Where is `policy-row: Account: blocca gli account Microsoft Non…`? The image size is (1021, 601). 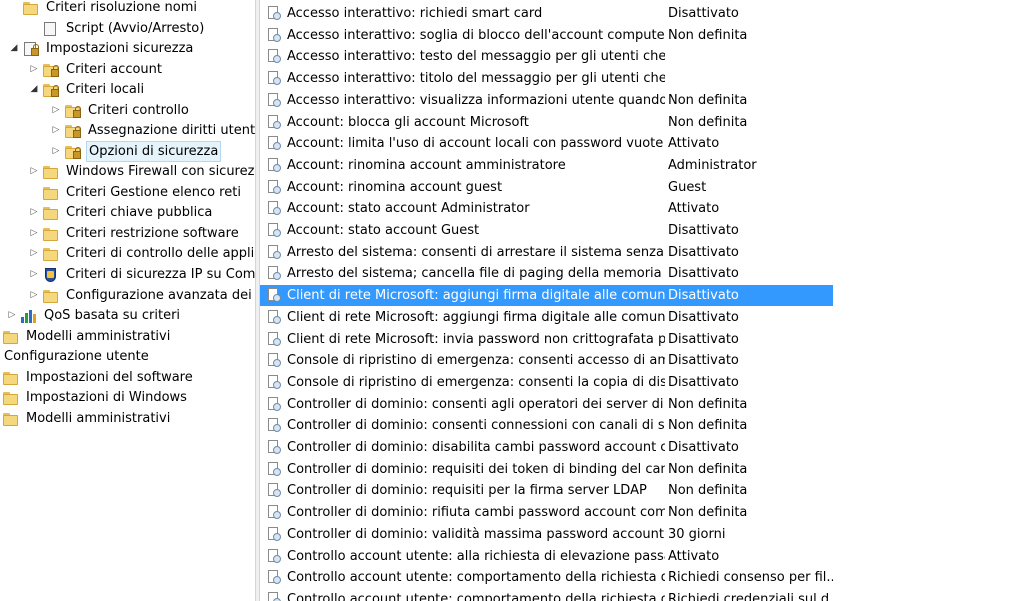 policy-row: Account: blocca gli account Microsoft Non… is located at coordinates (546, 122).